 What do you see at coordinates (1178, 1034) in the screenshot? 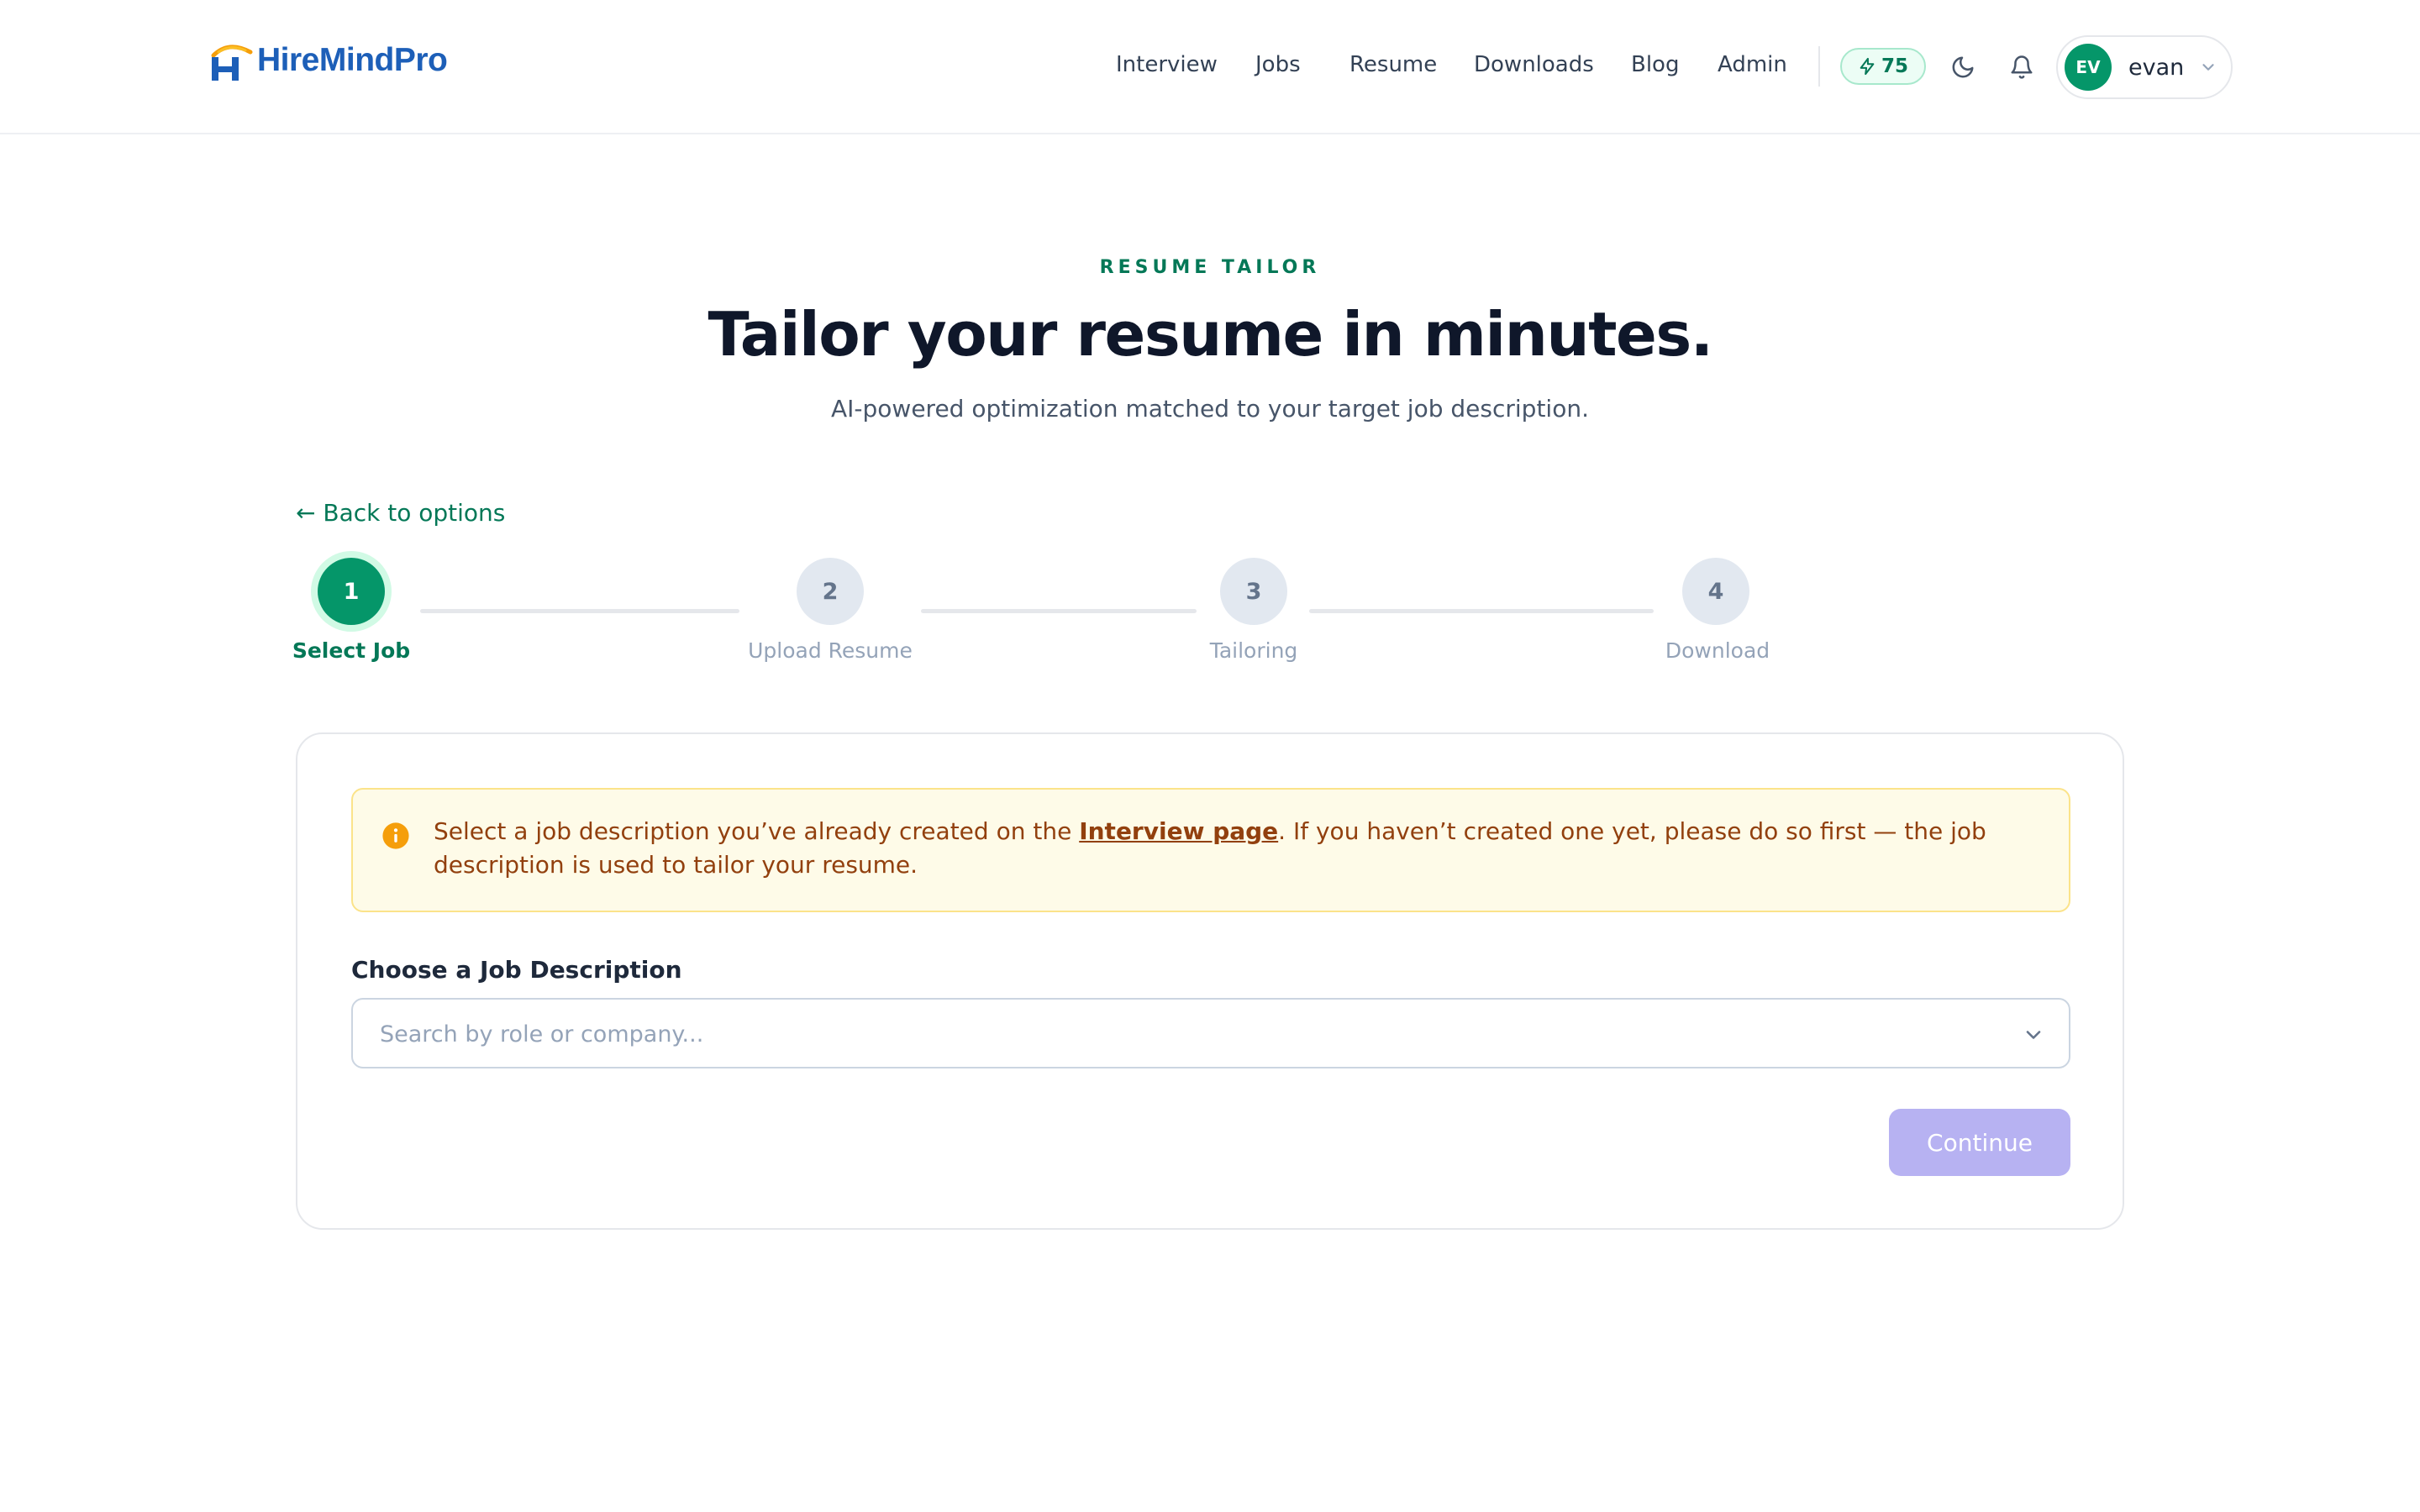
I see `job-search-input` at bounding box center [1178, 1034].